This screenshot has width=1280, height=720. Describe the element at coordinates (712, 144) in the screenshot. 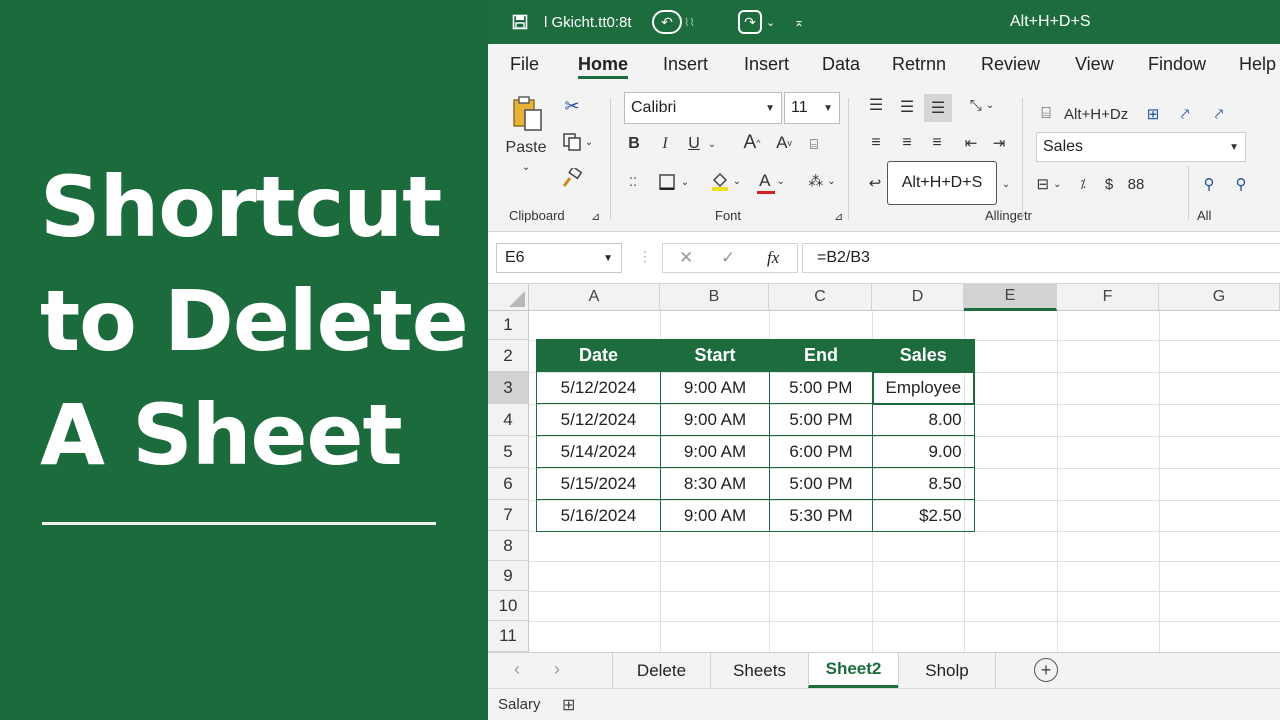

I see `underline-dropdown-icon: ⌄` at that location.